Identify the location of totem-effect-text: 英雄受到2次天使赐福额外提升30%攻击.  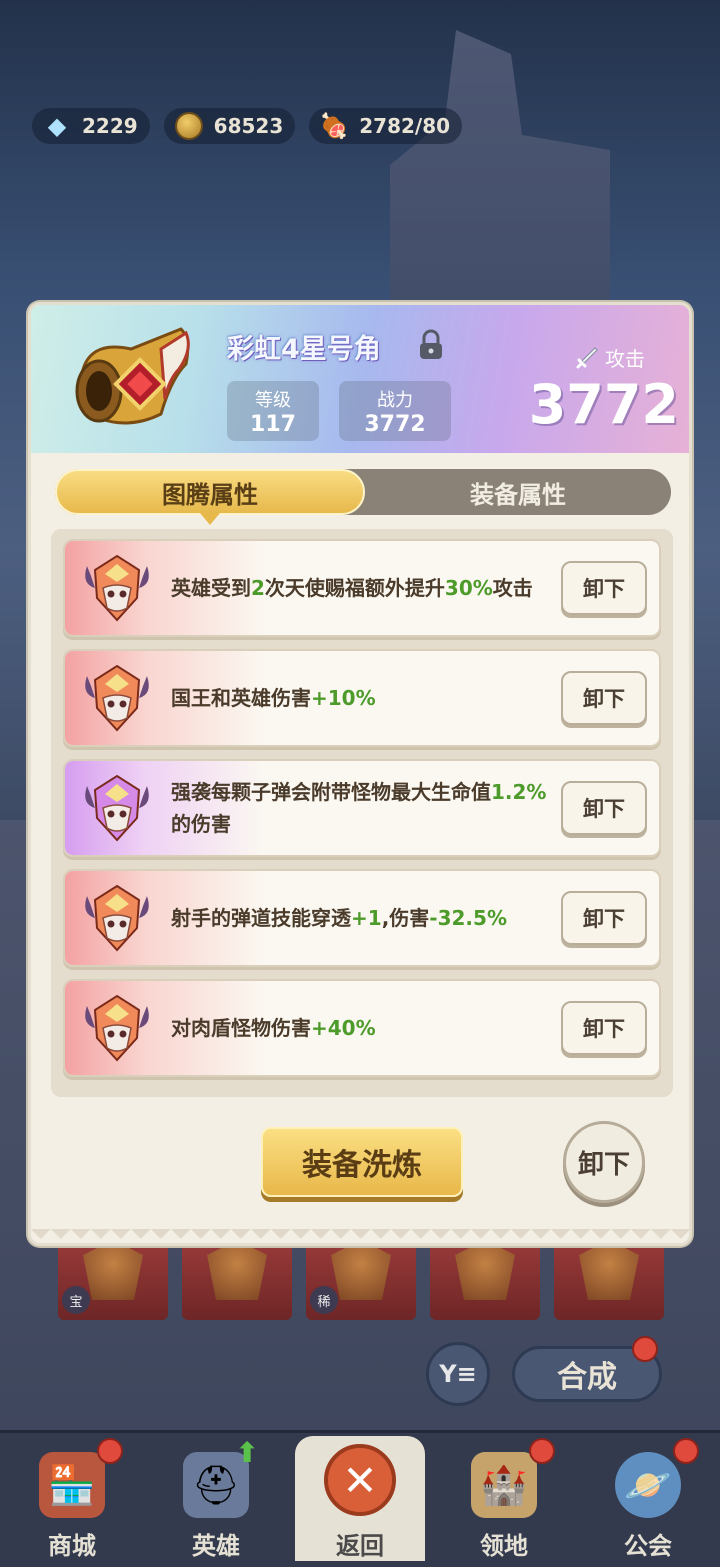
(361, 588).